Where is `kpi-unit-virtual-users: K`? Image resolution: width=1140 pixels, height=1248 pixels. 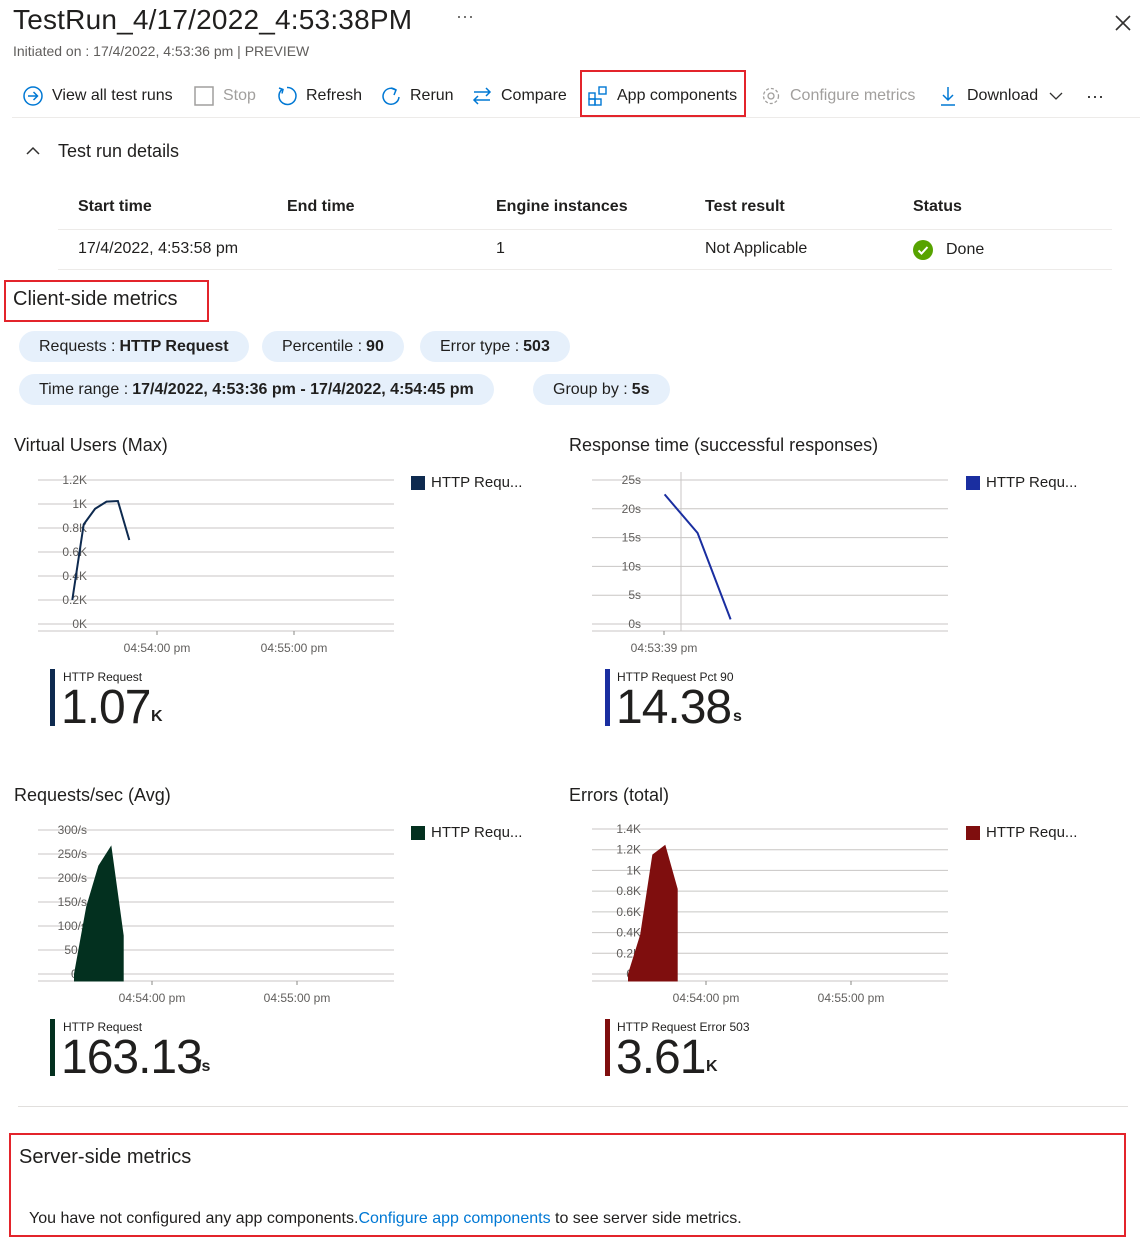 kpi-unit-virtual-users: K is located at coordinates (157, 716).